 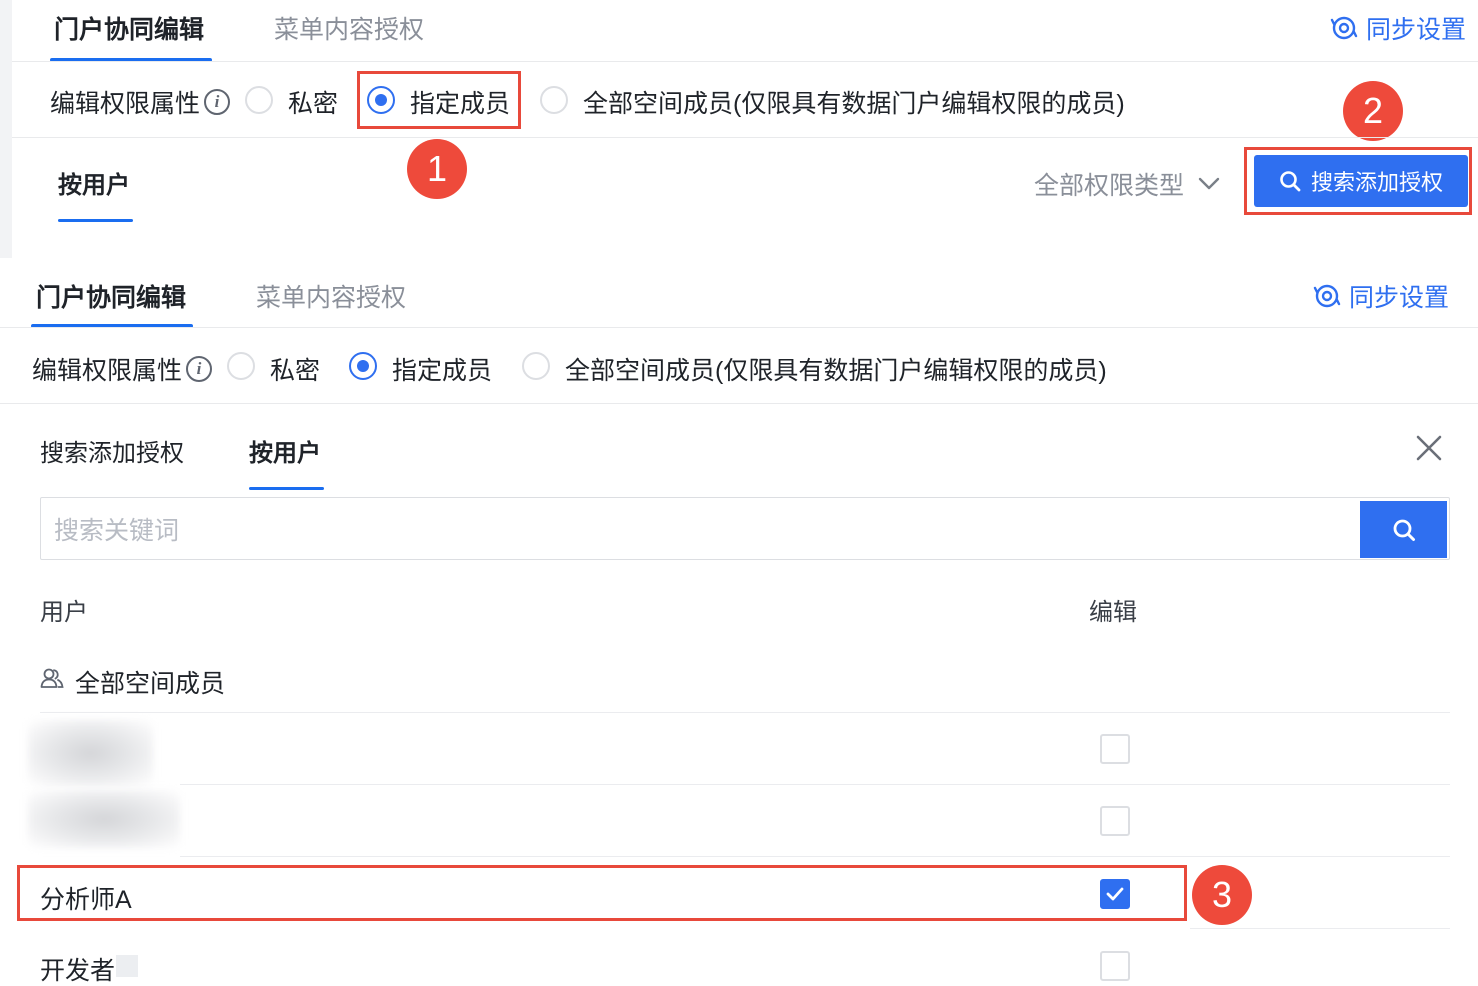 I want to click on drawer-tab-search-add: 搜索添加授权, so click(x=112, y=450).